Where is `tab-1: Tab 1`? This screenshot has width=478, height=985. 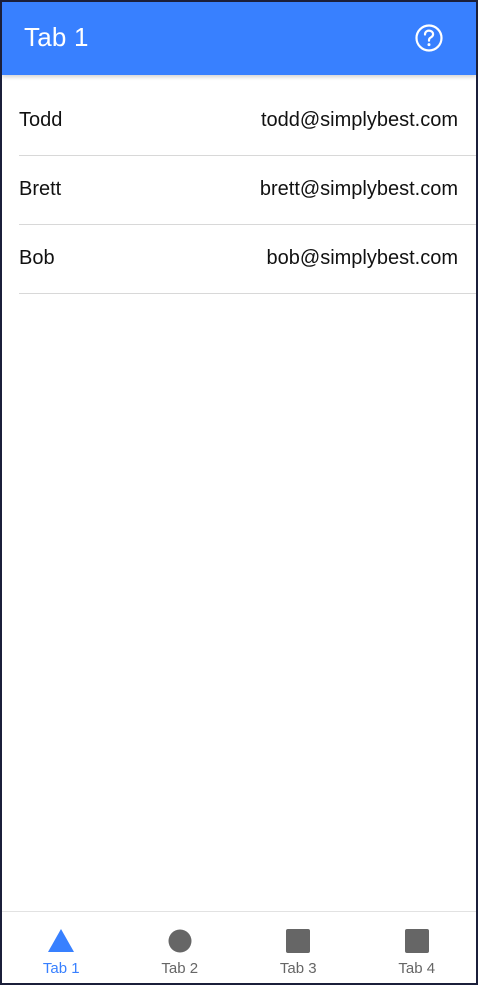 tab-1: Tab 1 is located at coordinates (61, 947).